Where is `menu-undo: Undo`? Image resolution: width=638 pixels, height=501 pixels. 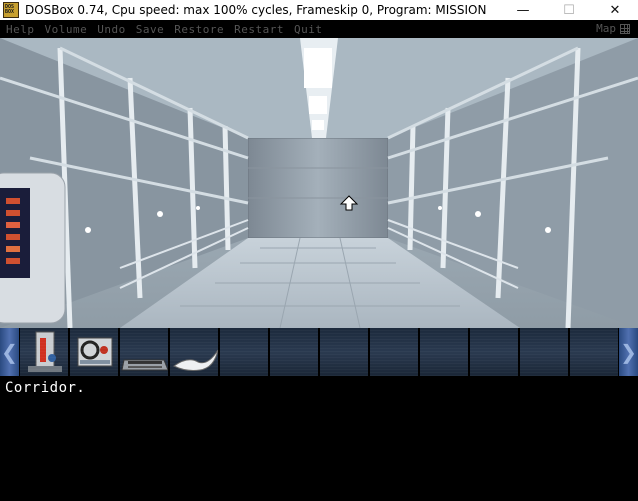 menu-undo: Undo is located at coordinates (110, 29).